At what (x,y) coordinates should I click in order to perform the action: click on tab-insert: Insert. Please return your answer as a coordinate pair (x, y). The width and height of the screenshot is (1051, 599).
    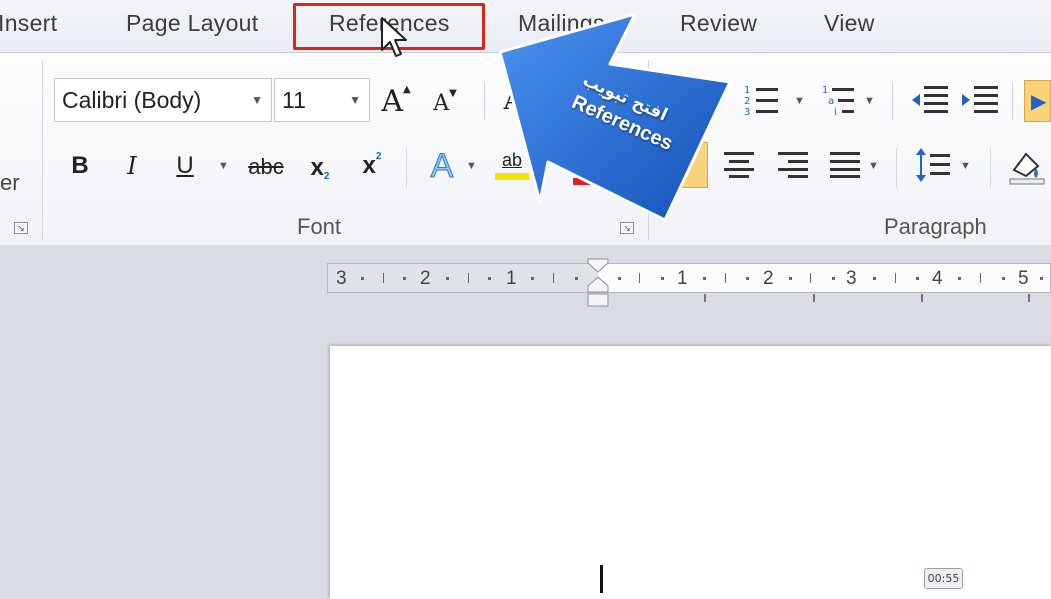
    Looking at the image, I should click on (28, 23).